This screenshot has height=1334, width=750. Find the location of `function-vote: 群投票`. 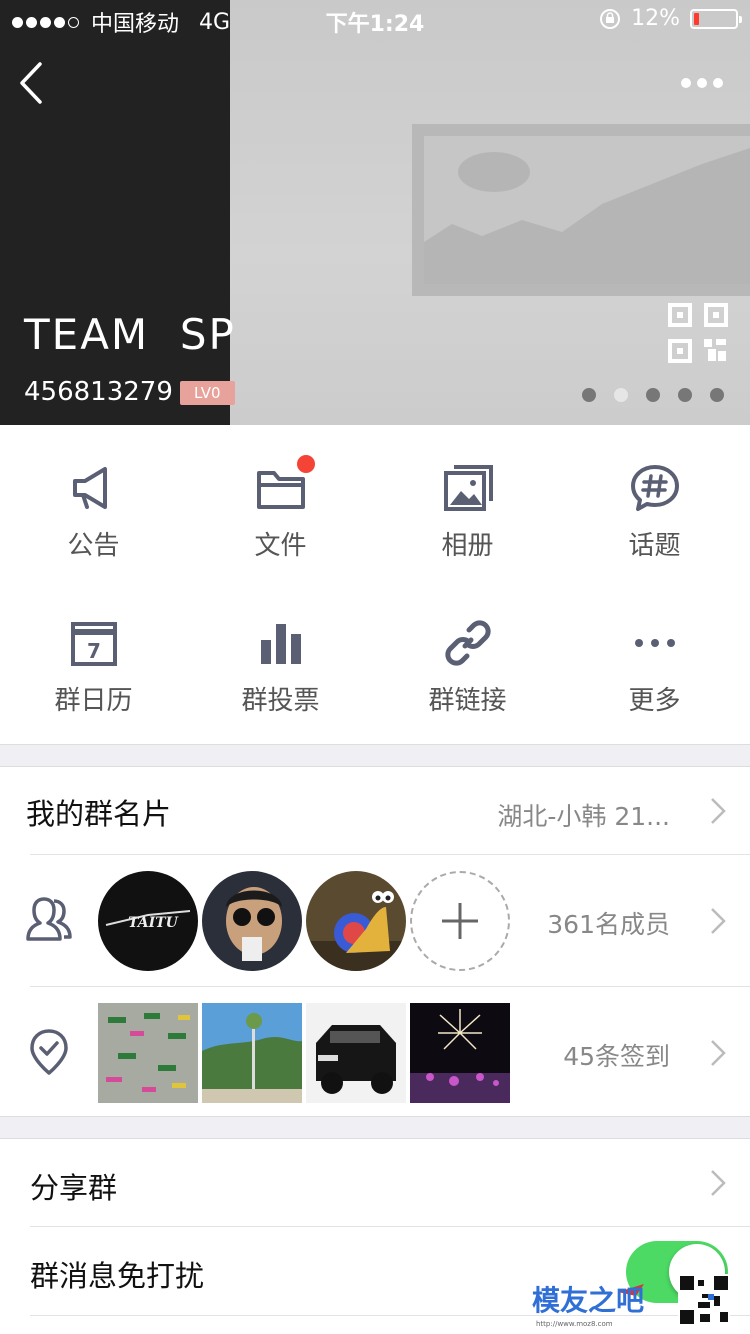

function-vote: 群投票 is located at coordinates (280, 655).